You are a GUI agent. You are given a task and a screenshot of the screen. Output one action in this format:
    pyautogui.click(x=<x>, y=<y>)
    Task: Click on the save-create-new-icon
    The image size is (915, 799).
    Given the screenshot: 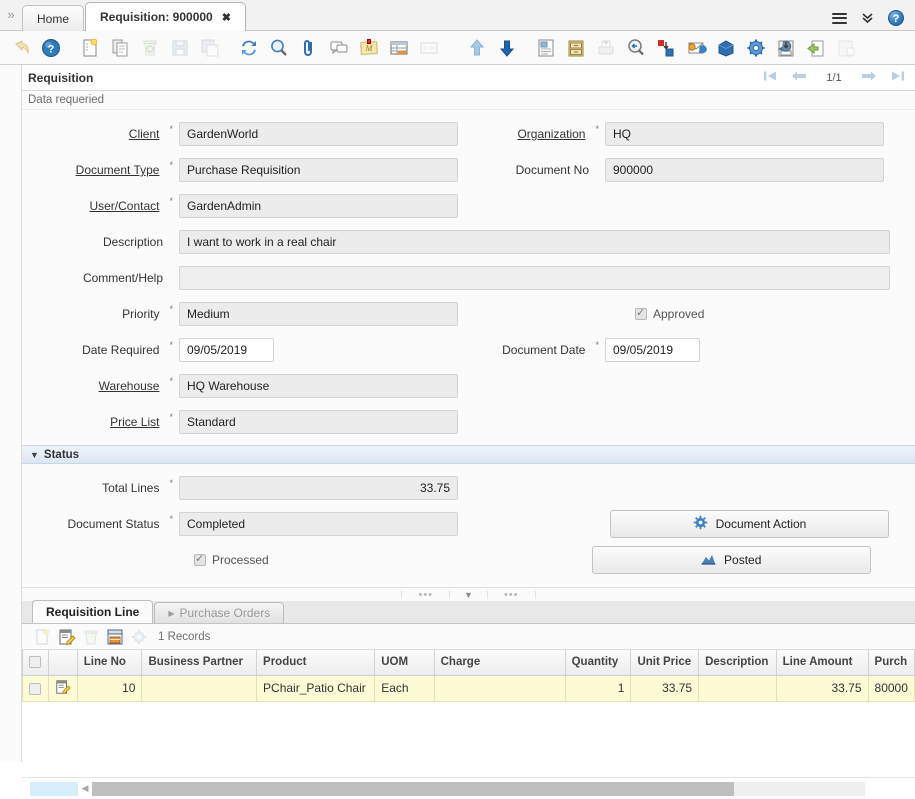 What is the action you would take?
    pyautogui.click(x=210, y=48)
    